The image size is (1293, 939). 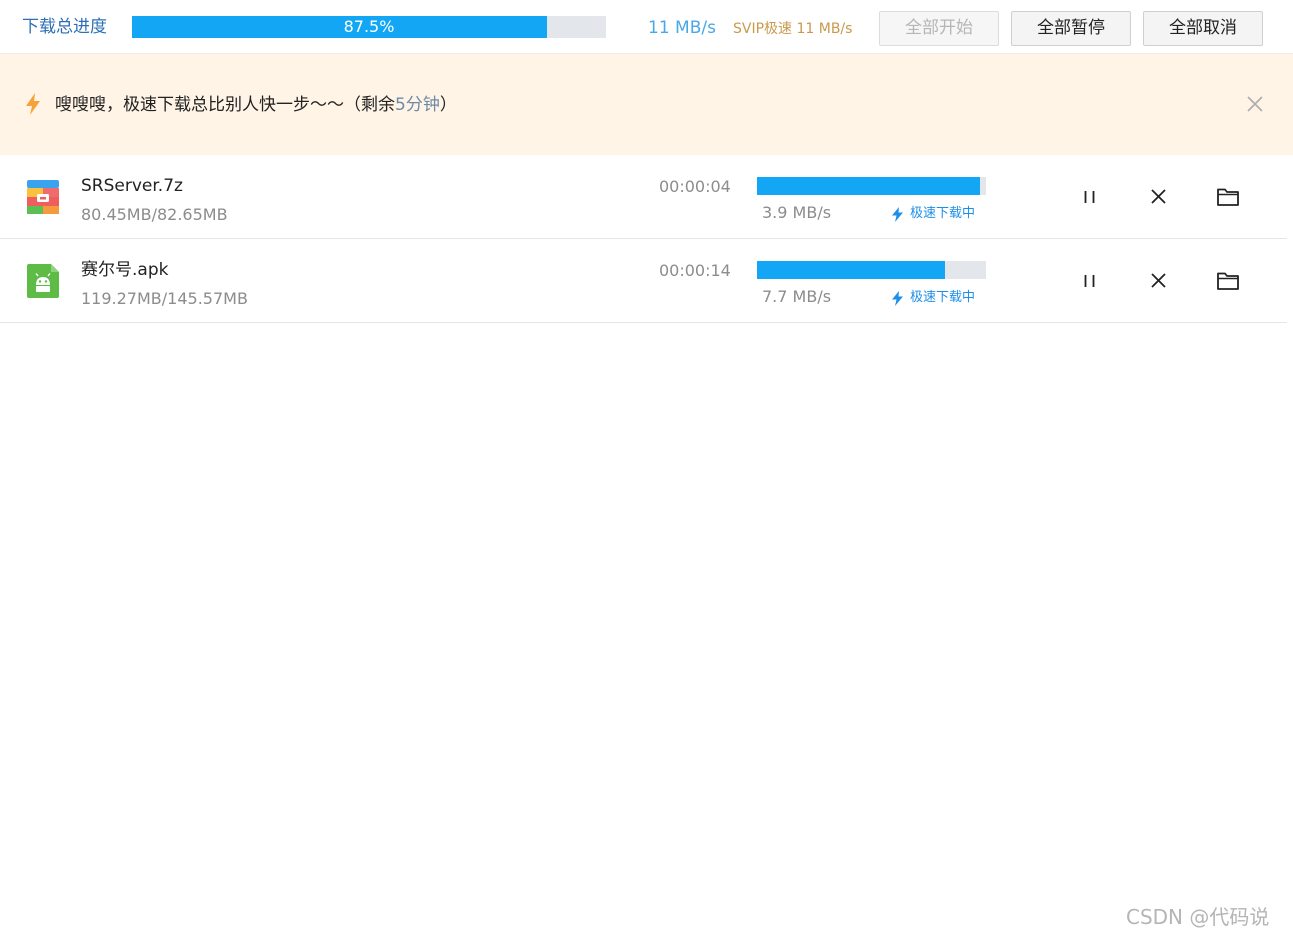 I want to click on file-name: 赛尔号.apk, so click(x=125, y=270).